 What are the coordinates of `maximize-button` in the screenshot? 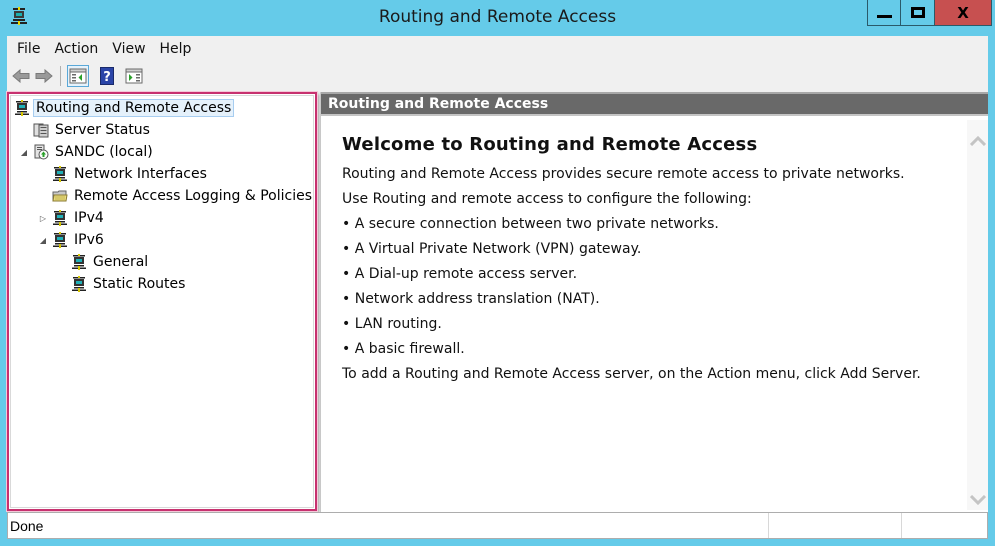 It's located at (918, 13).